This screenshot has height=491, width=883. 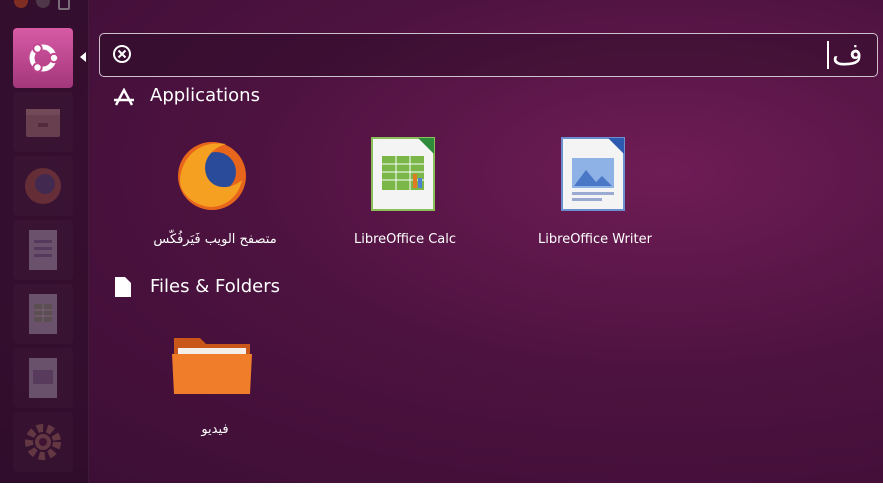 I want to click on section-title-applications: Applications, so click(x=205, y=95).